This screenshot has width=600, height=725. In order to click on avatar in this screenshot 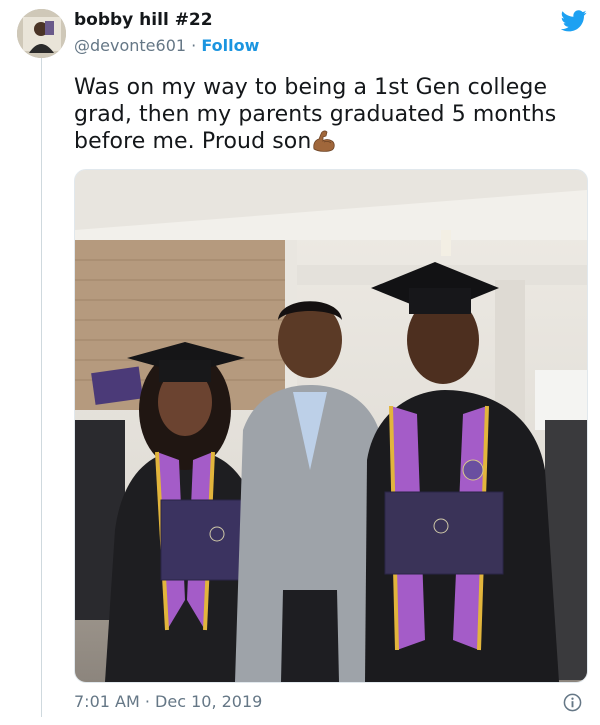, I will do `click(41, 33)`.